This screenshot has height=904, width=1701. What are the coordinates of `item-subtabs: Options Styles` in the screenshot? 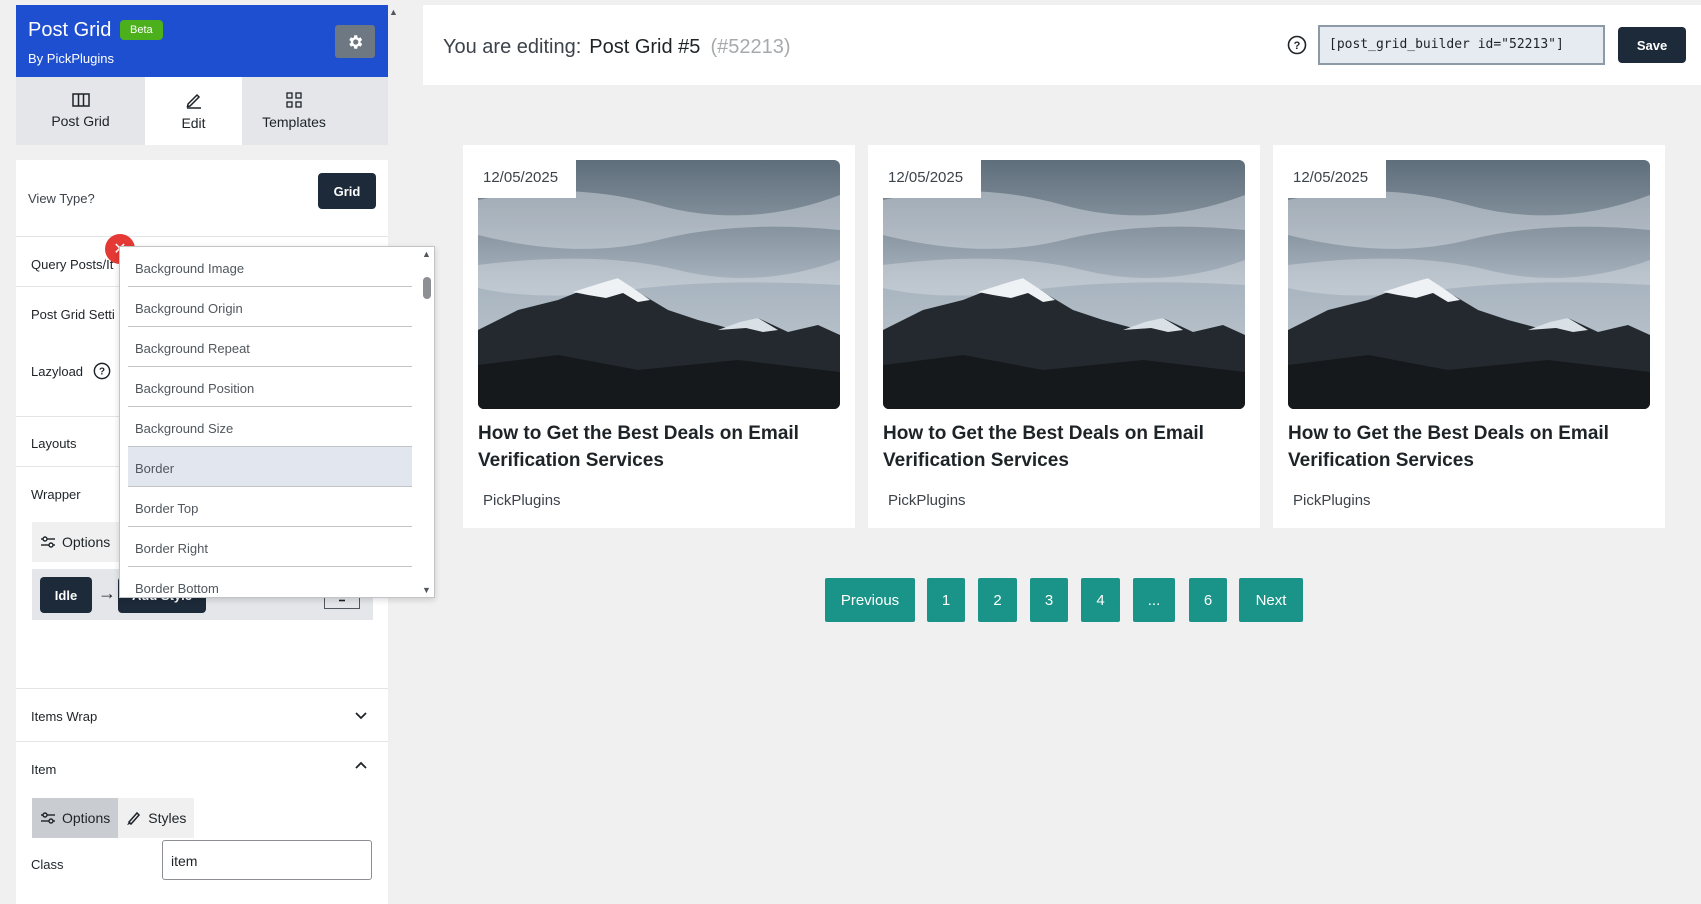 It's located at (113, 818).